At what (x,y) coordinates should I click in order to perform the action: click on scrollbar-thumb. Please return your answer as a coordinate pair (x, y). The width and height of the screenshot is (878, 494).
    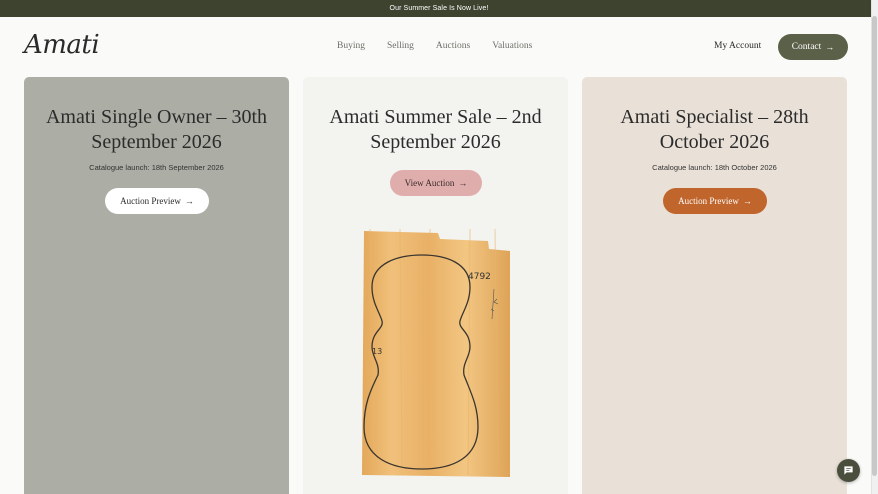
    Looking at the image, I should click on (874, 246).